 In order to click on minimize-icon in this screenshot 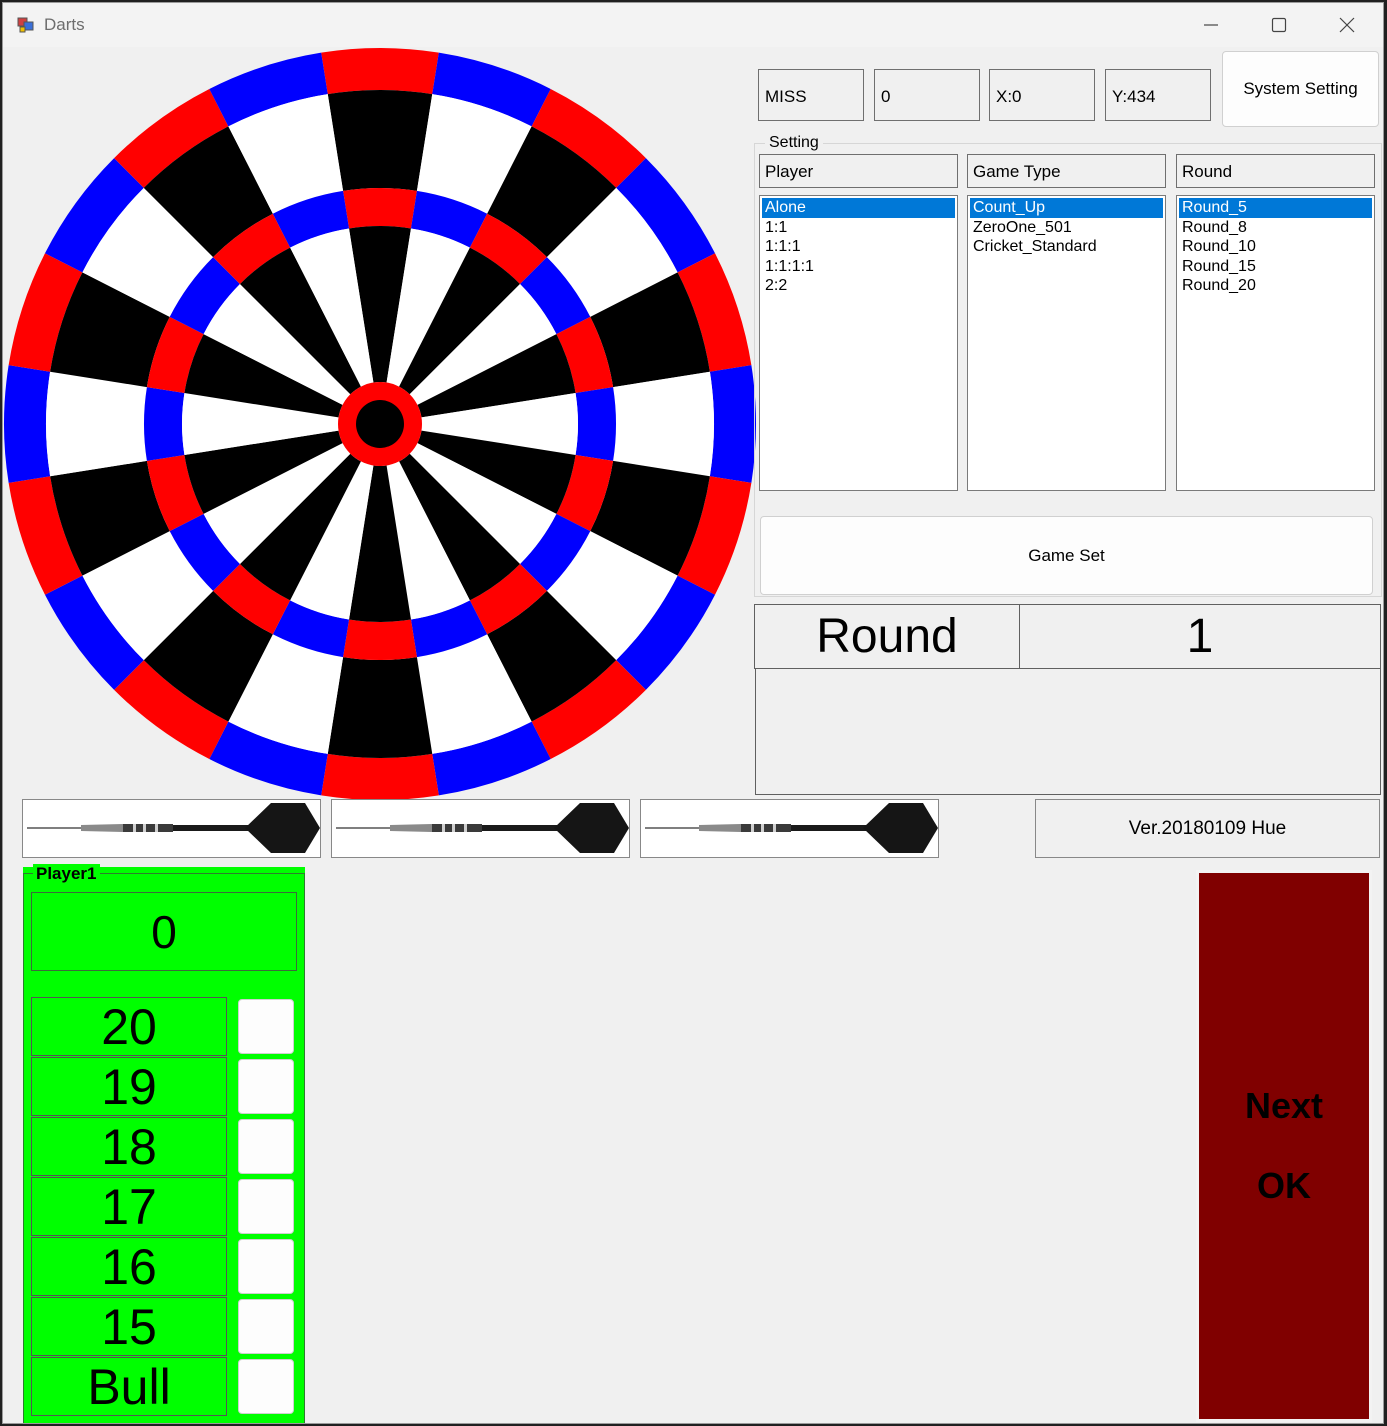, I will do `click(1211, 25)`.